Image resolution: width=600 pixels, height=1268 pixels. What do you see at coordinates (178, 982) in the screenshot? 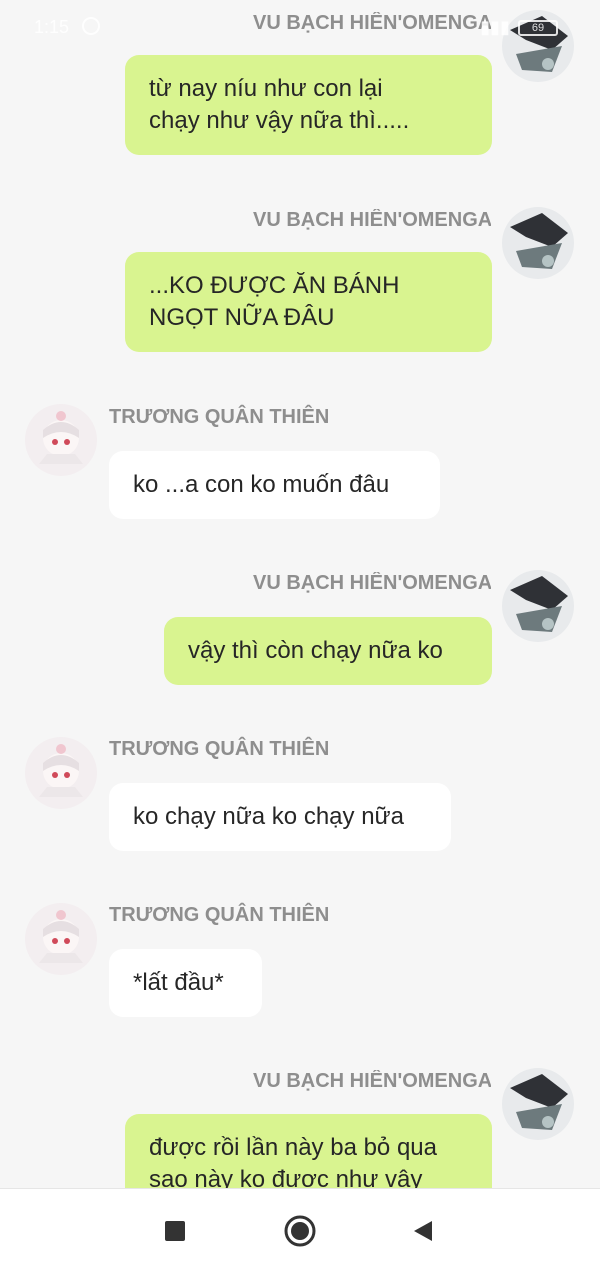
I see `message-line: *lất đầu*` at bounding box center [178, 982].